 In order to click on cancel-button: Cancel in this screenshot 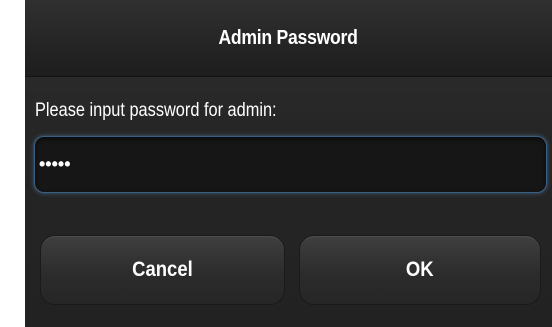, I will do `click(162, 270)`.